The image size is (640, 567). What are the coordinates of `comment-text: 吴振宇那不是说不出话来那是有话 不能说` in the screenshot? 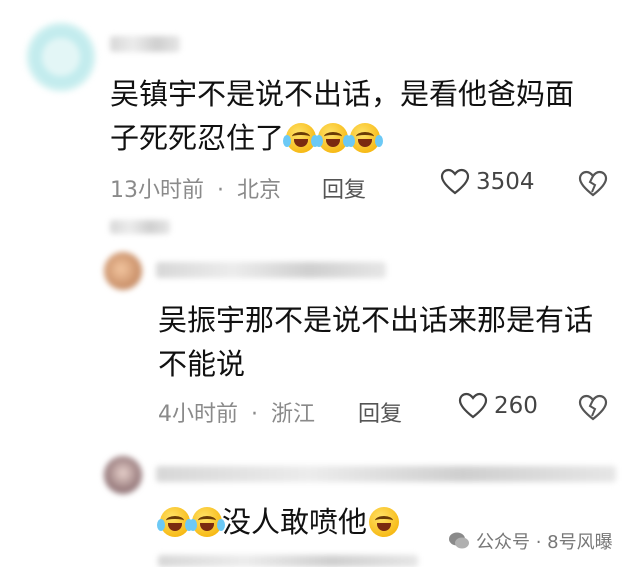 It's located at (393, 342).